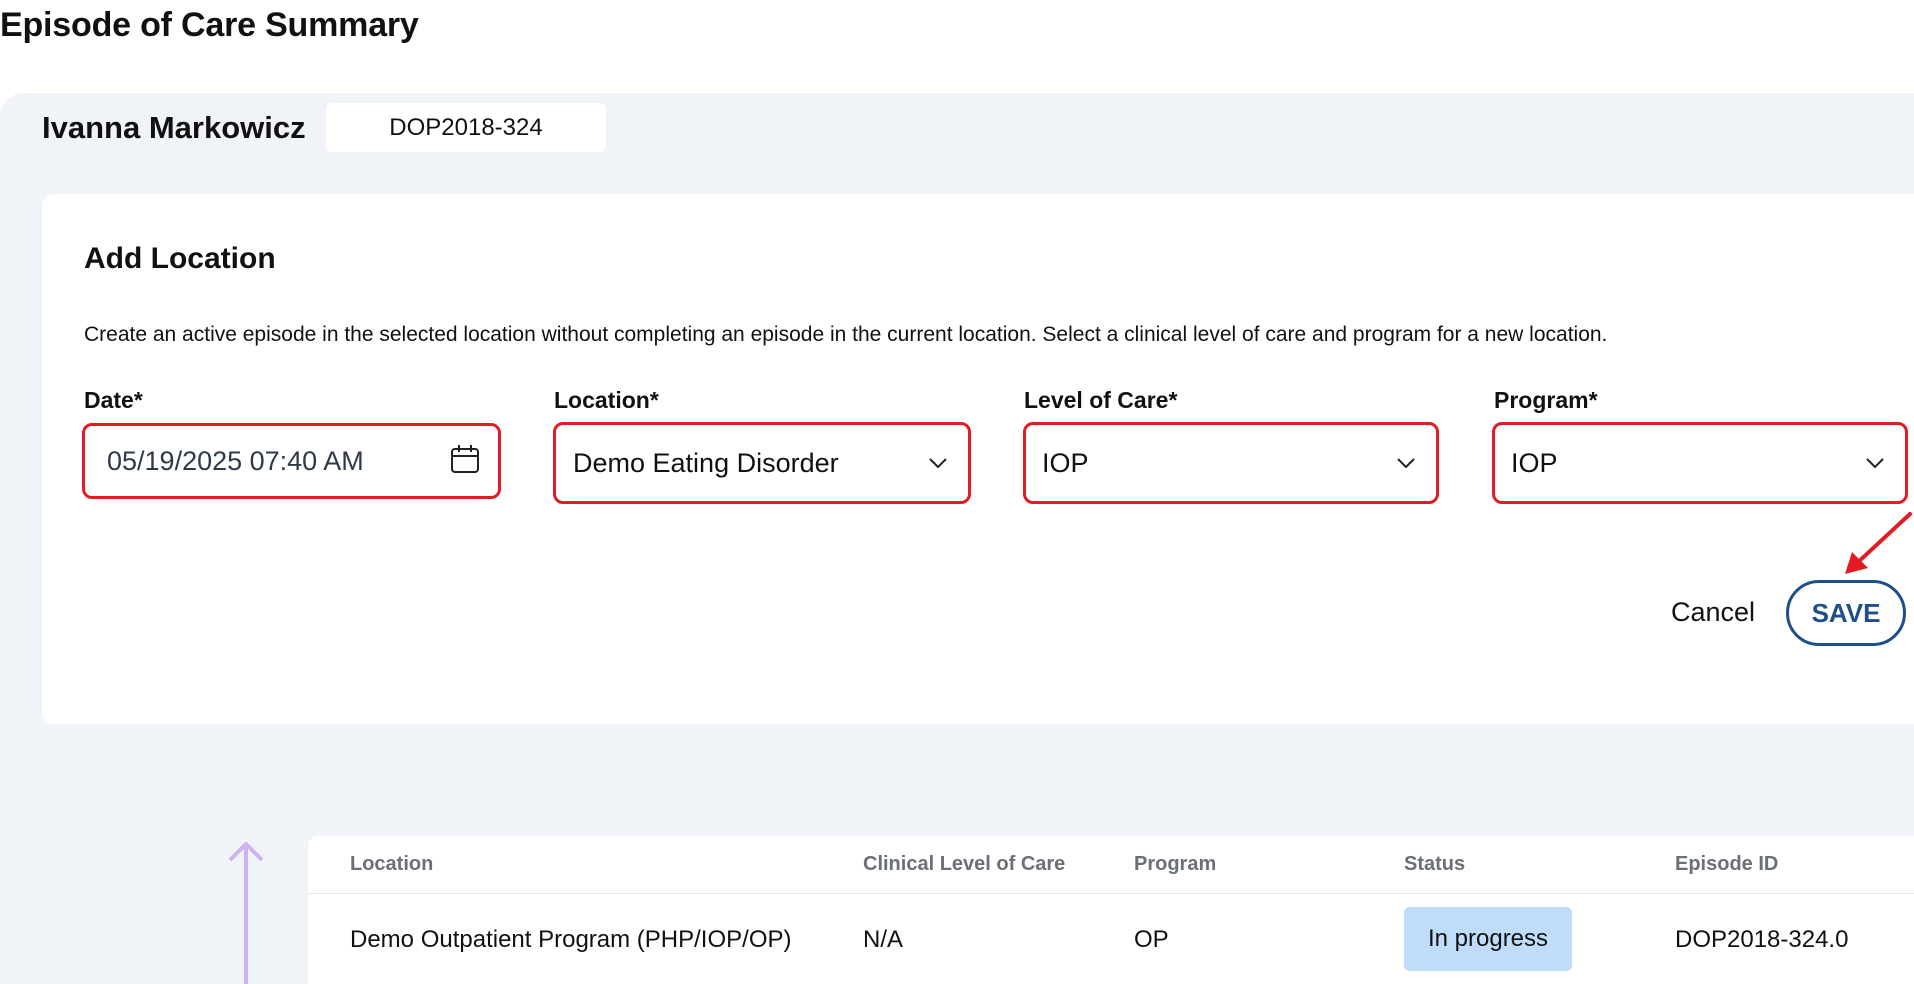  I want to click on location-select: Demo Eating Disorder, so click(762, 463).